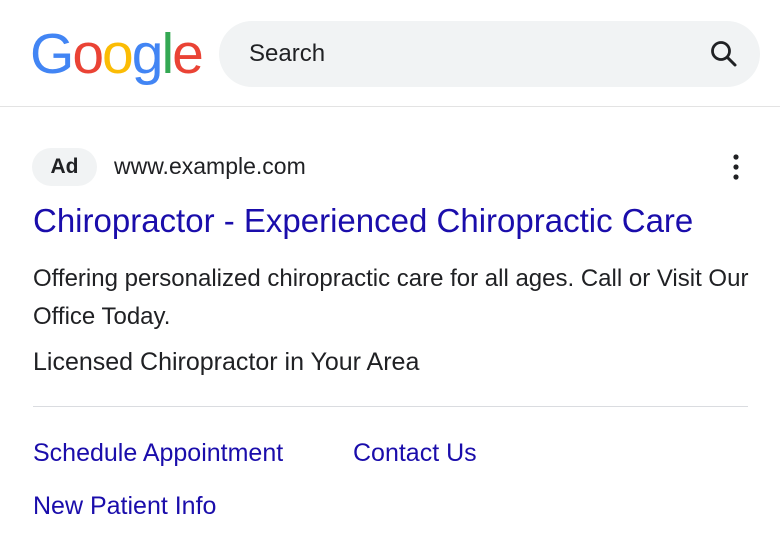  Describe the element at coordinates (147, 54) in the screenshot. I see `logo-letter: g` at that location.